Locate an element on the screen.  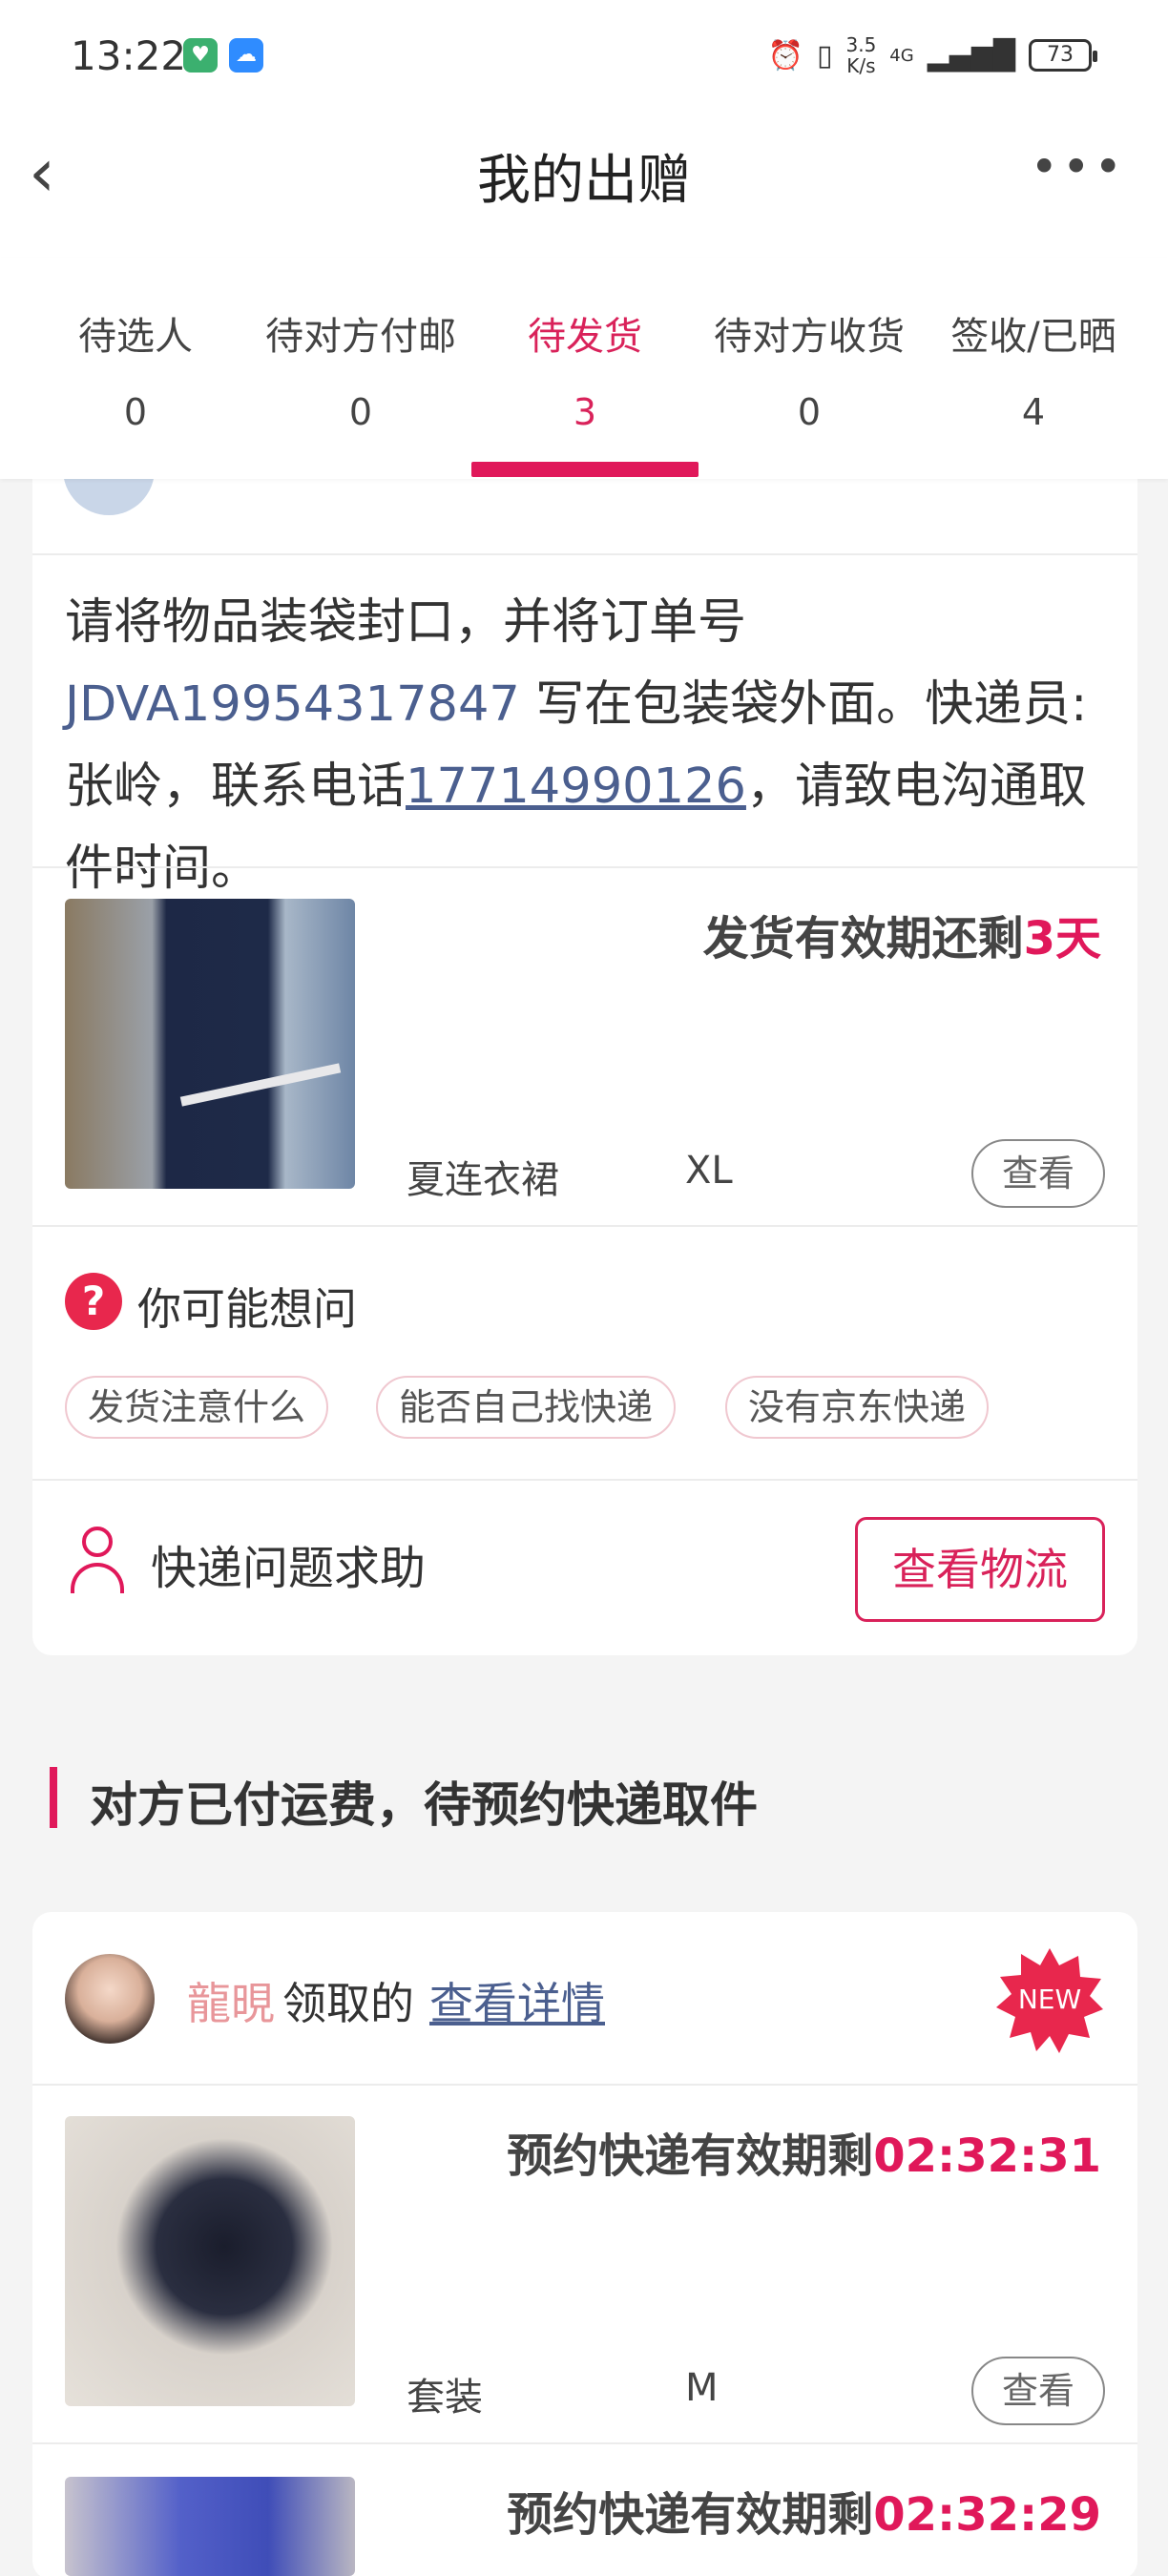
new-badge: NEW is located at coordinates (1049, 1999).